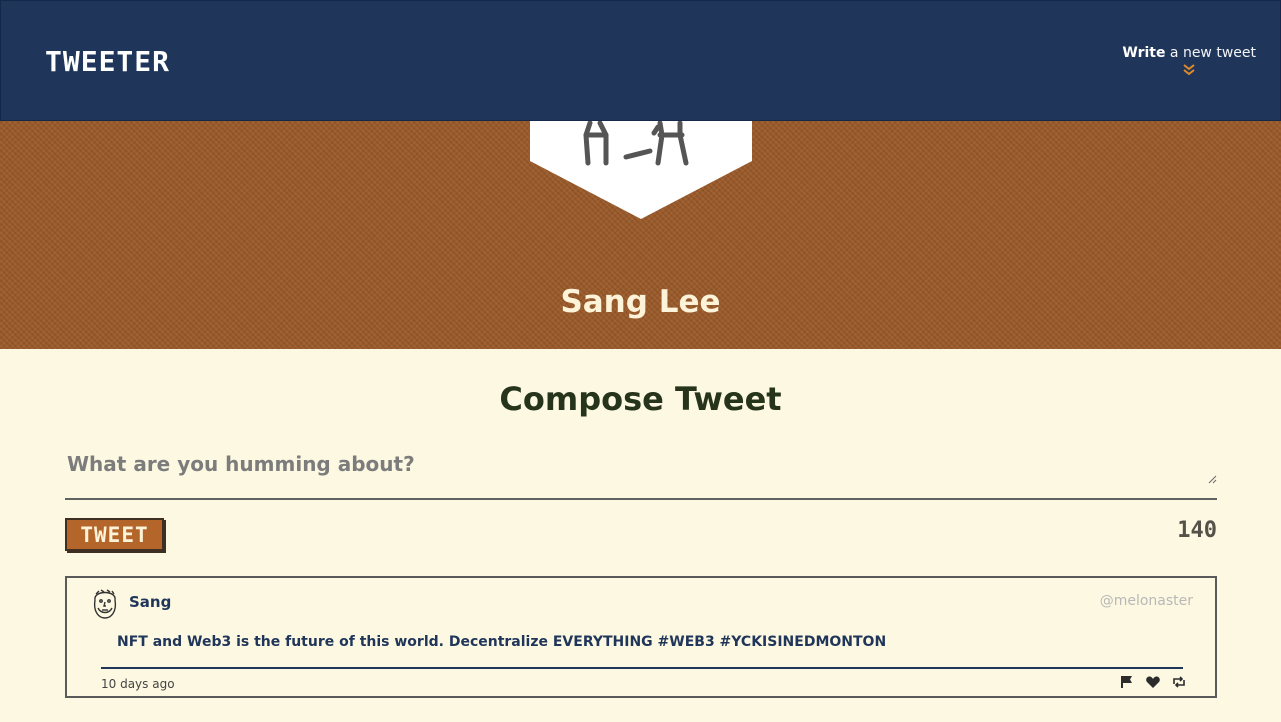  What do you see at coordinates (641, 170) in the screenshot?
I see `stick-figure-badge-icon` at bounding box center [641, 170].